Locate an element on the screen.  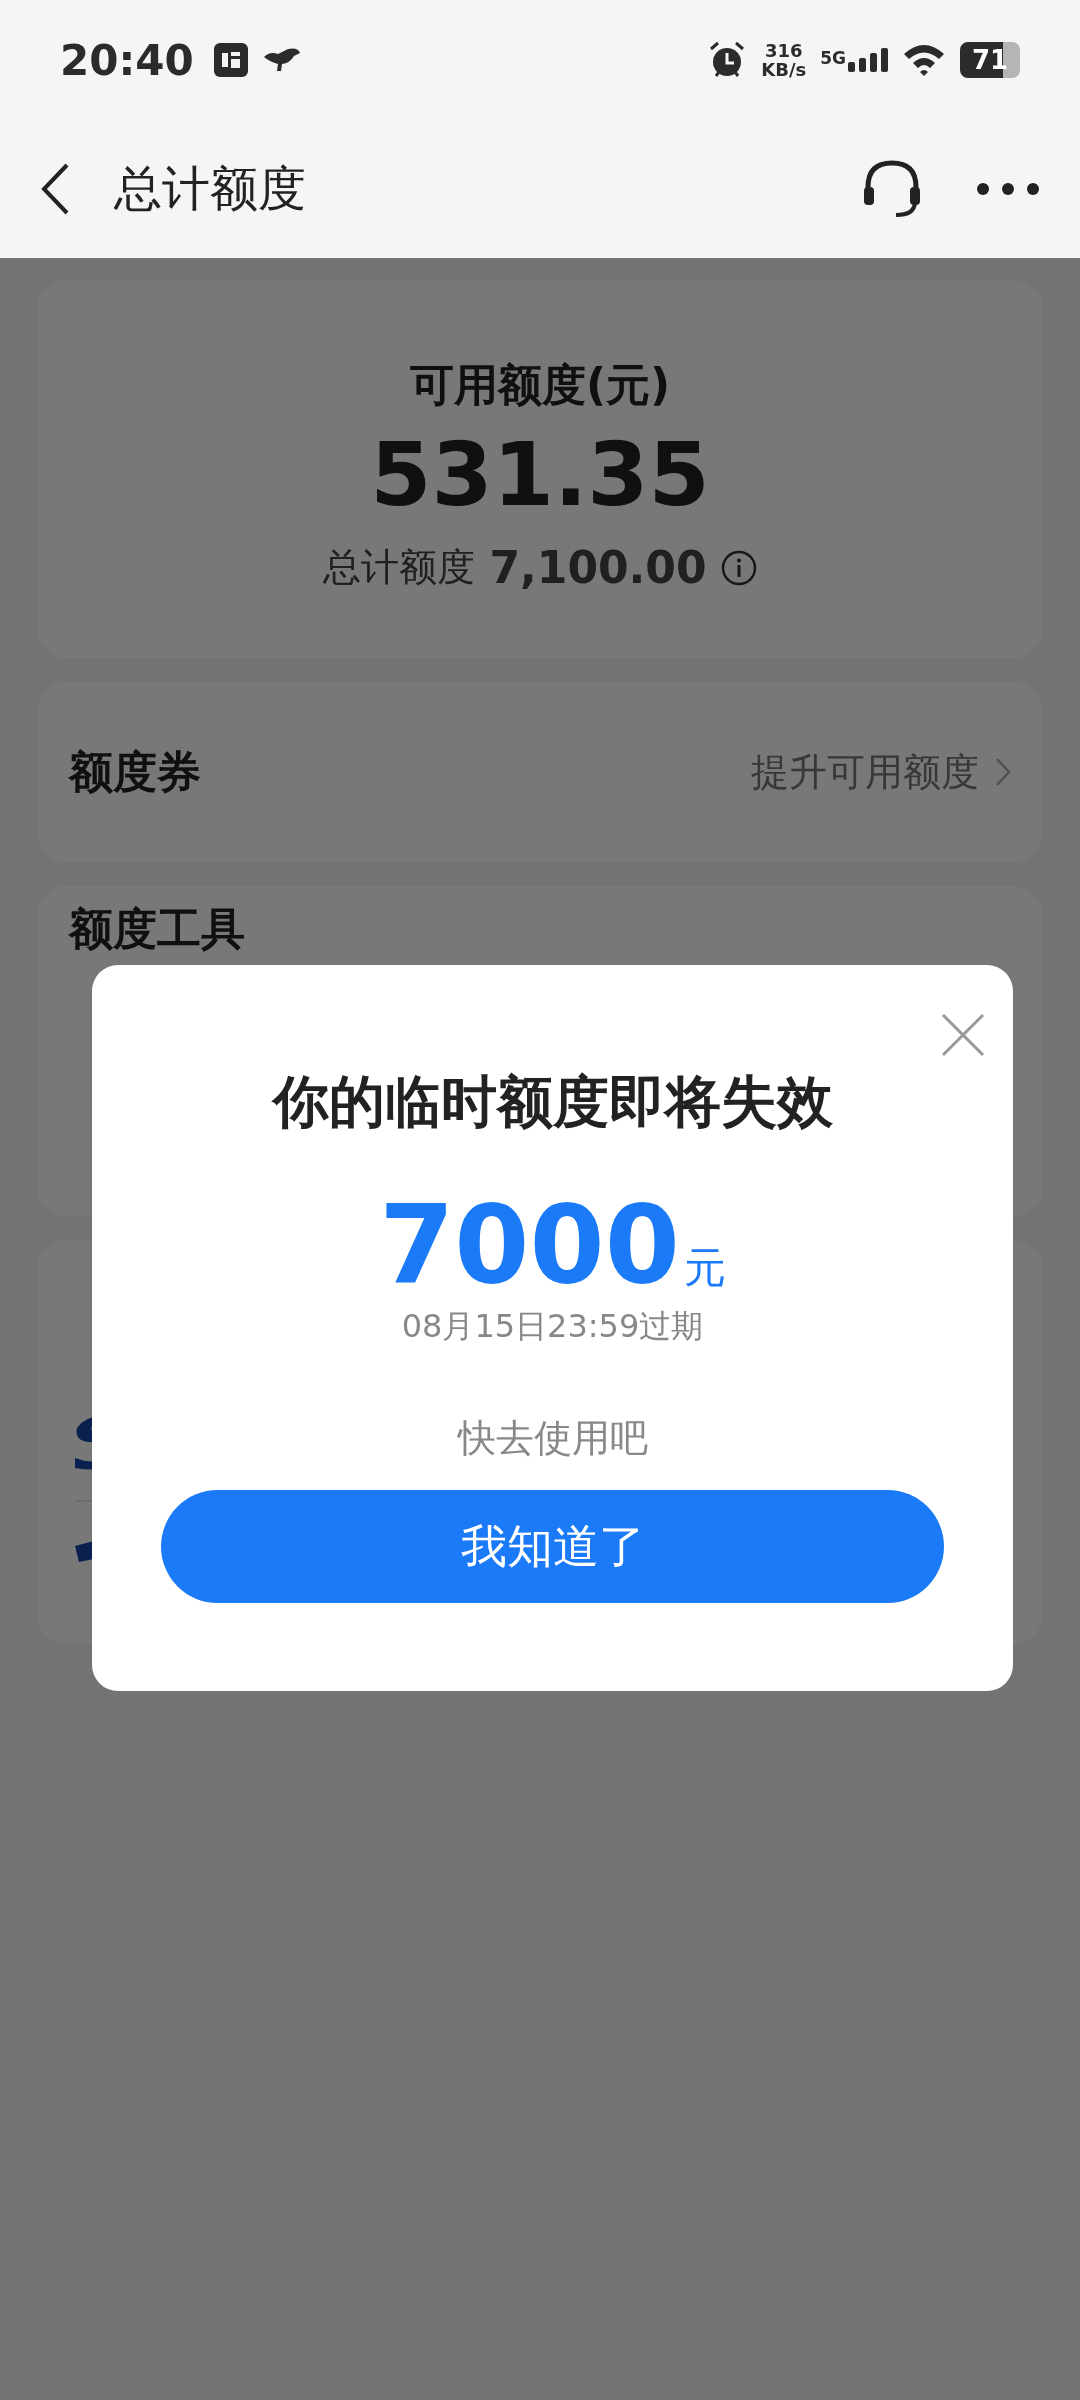
total-amount: 7,100.00 is located at coordinates (598, 567).